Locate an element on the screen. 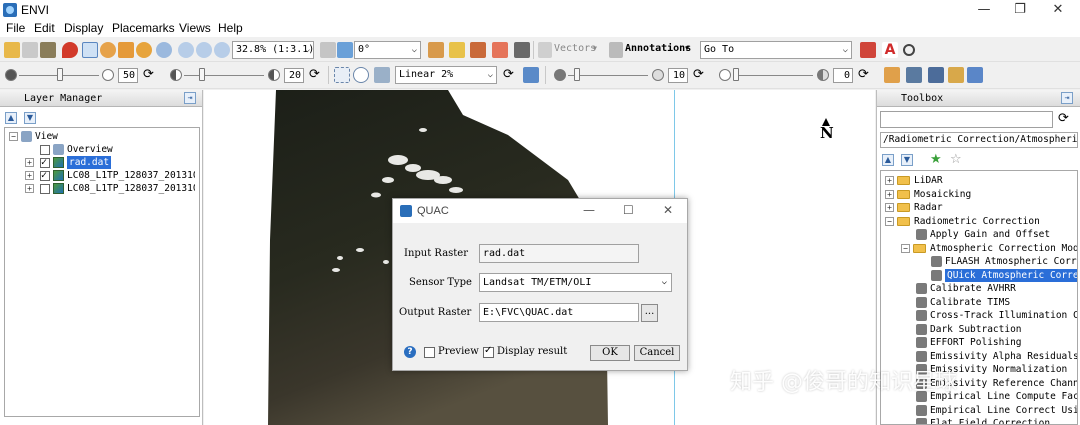 The image size is (1080, 425). toolbox-item-apply-gain: Apply Gain and Offset is located at coordinates (979, 234).